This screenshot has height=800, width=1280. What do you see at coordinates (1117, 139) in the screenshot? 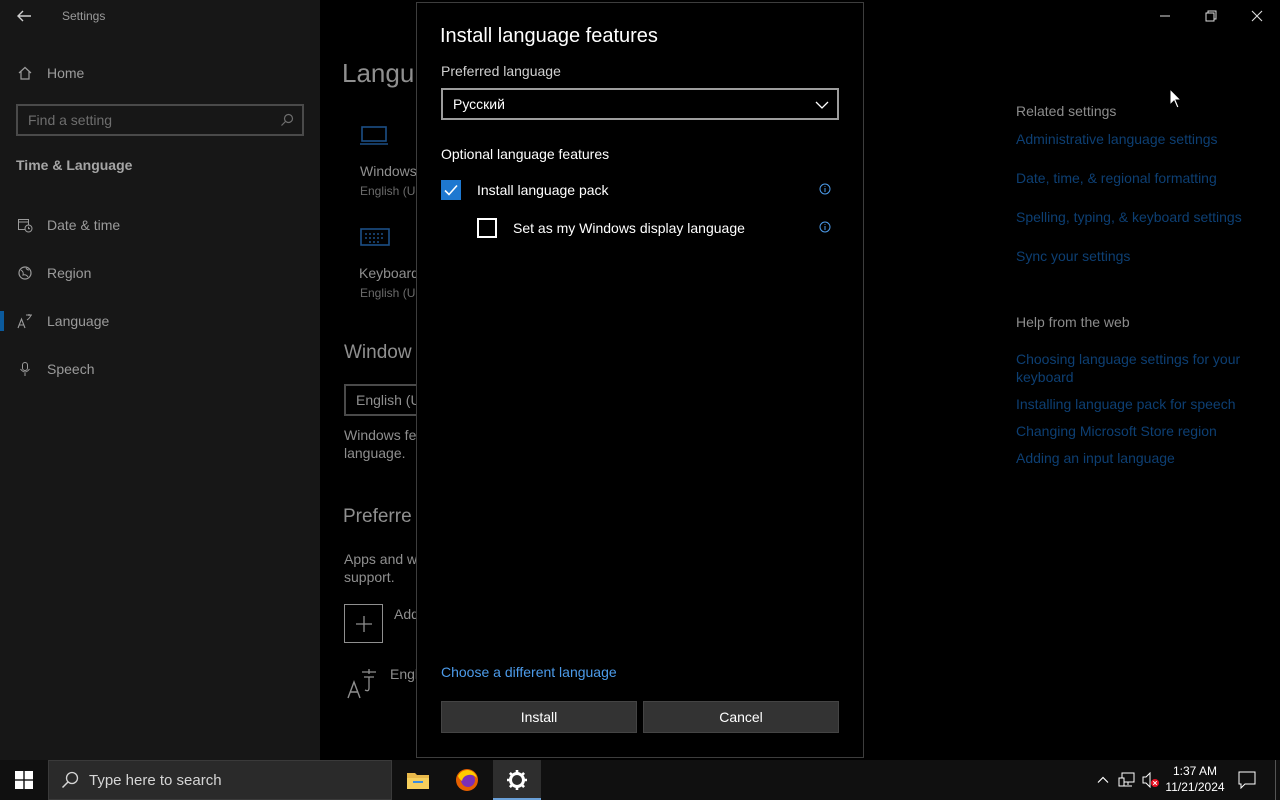
I see `link-admin-language: Administrative language settings` at bounding box center [1117, 139].